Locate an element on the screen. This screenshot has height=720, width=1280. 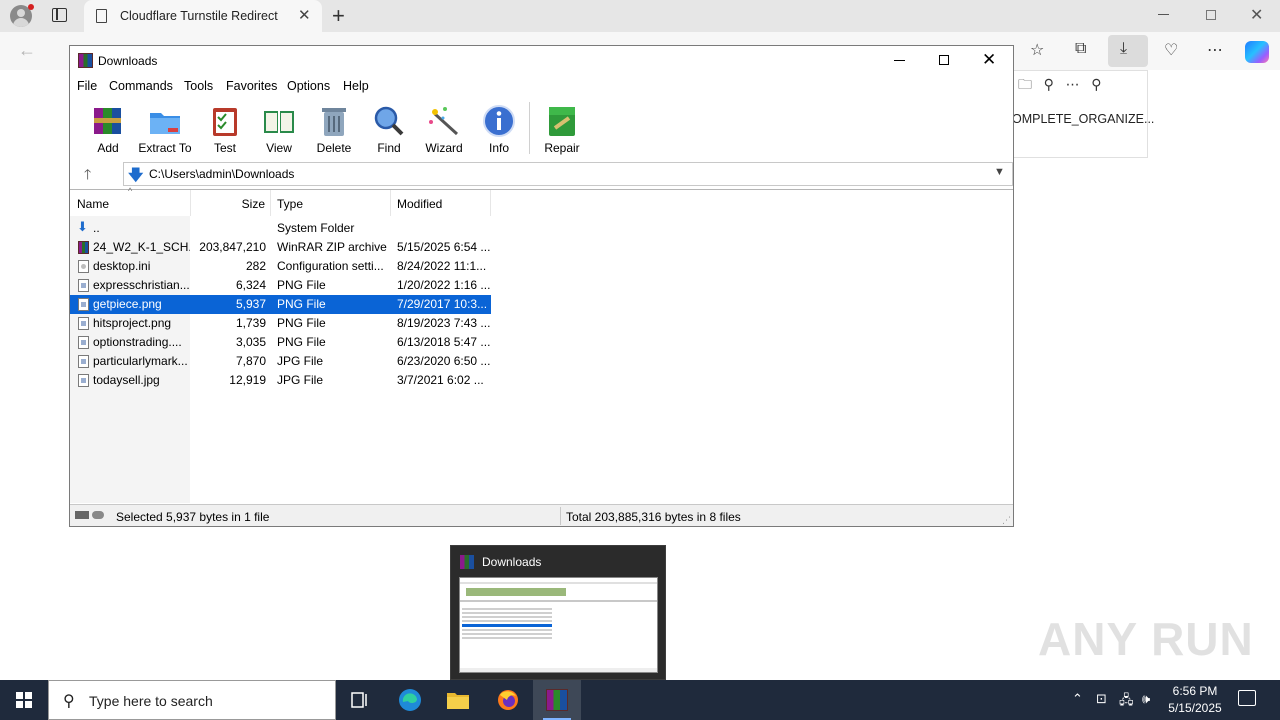
toolbar-separator is located at coordinates (529, 128).